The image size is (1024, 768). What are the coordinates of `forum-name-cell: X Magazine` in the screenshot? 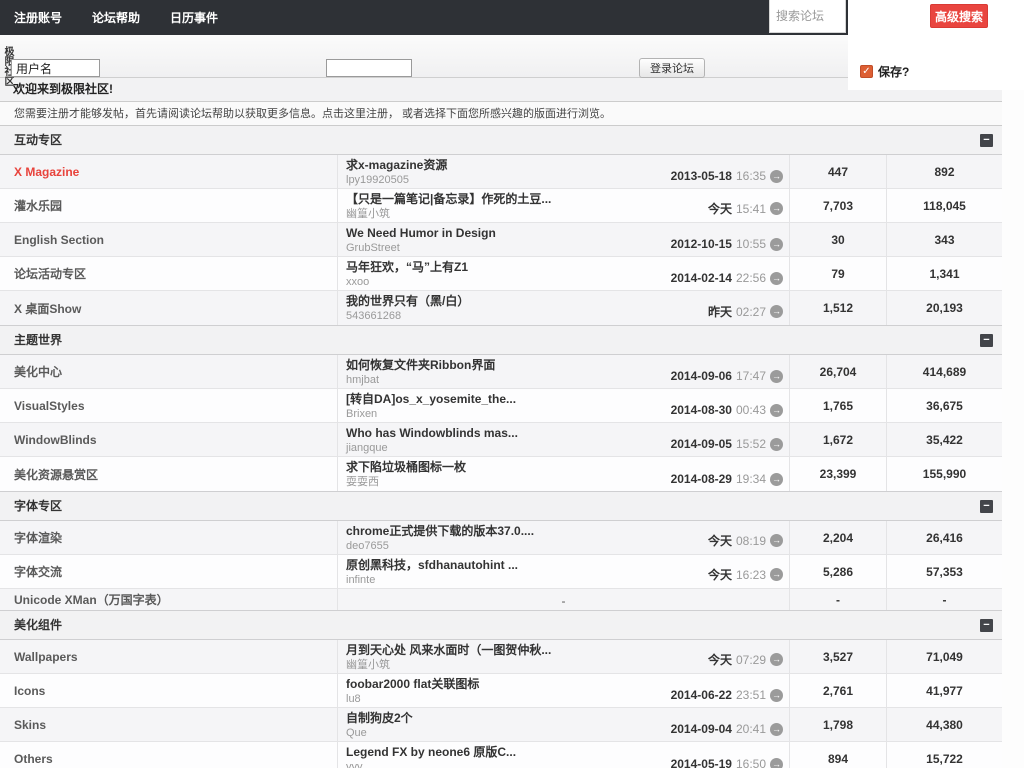 It's located at (169, 171).